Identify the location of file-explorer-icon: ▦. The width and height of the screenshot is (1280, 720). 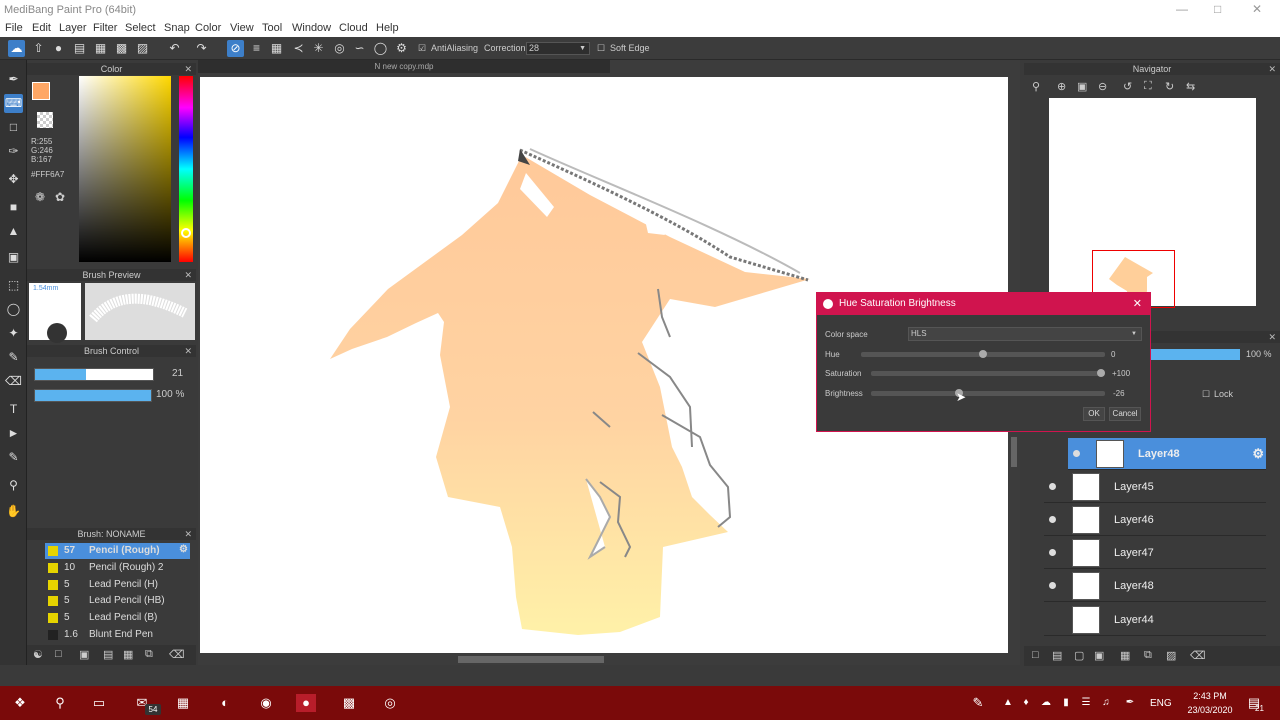
(183, 703).